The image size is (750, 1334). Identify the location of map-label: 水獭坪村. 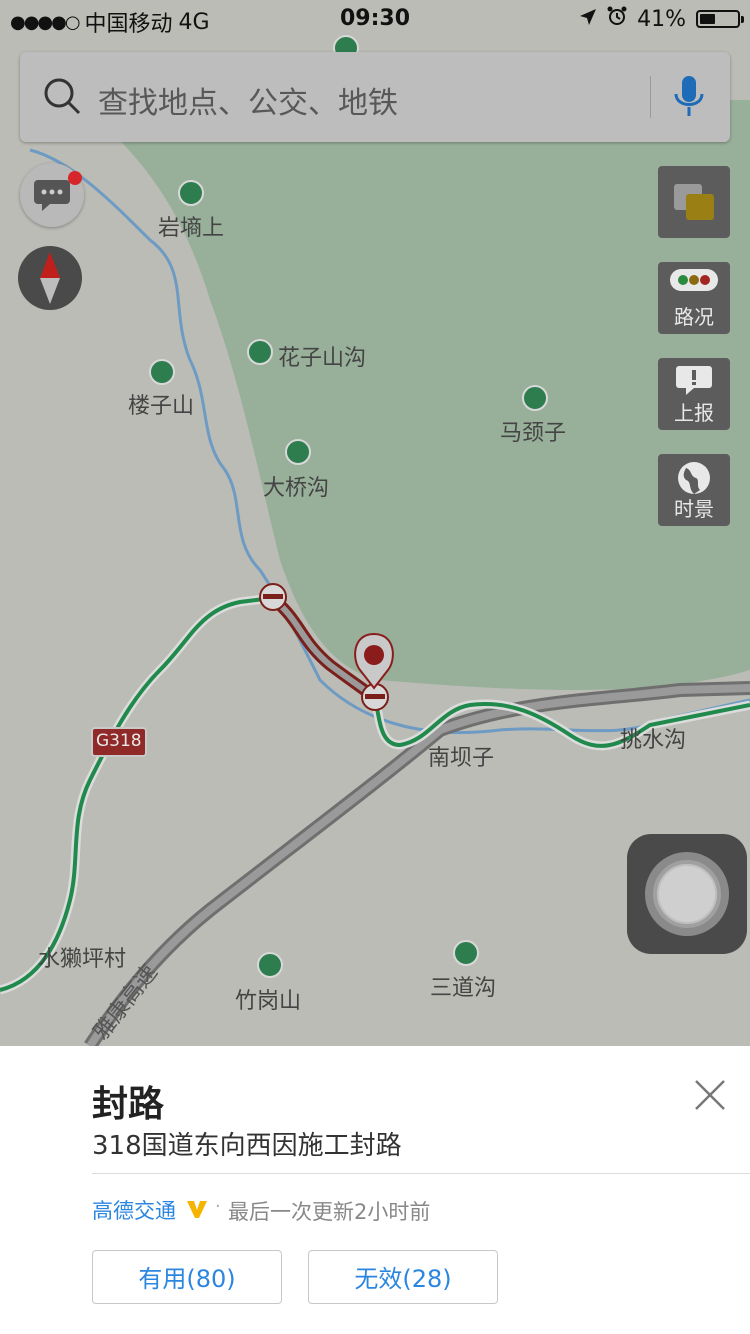
(82, 959).